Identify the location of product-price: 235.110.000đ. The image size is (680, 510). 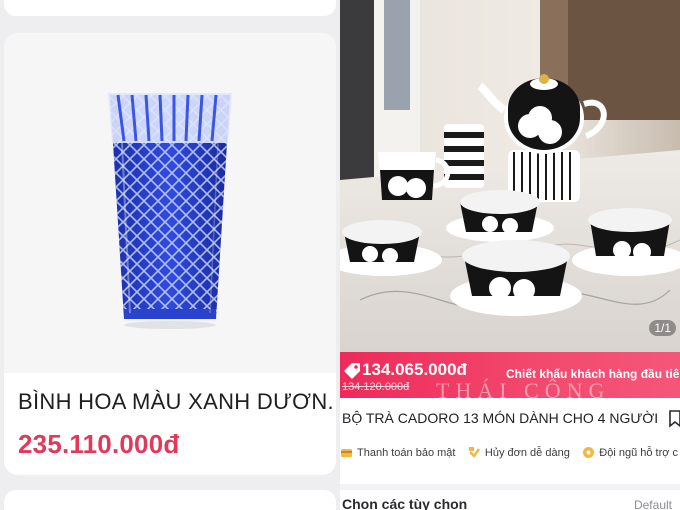
(99, 444).